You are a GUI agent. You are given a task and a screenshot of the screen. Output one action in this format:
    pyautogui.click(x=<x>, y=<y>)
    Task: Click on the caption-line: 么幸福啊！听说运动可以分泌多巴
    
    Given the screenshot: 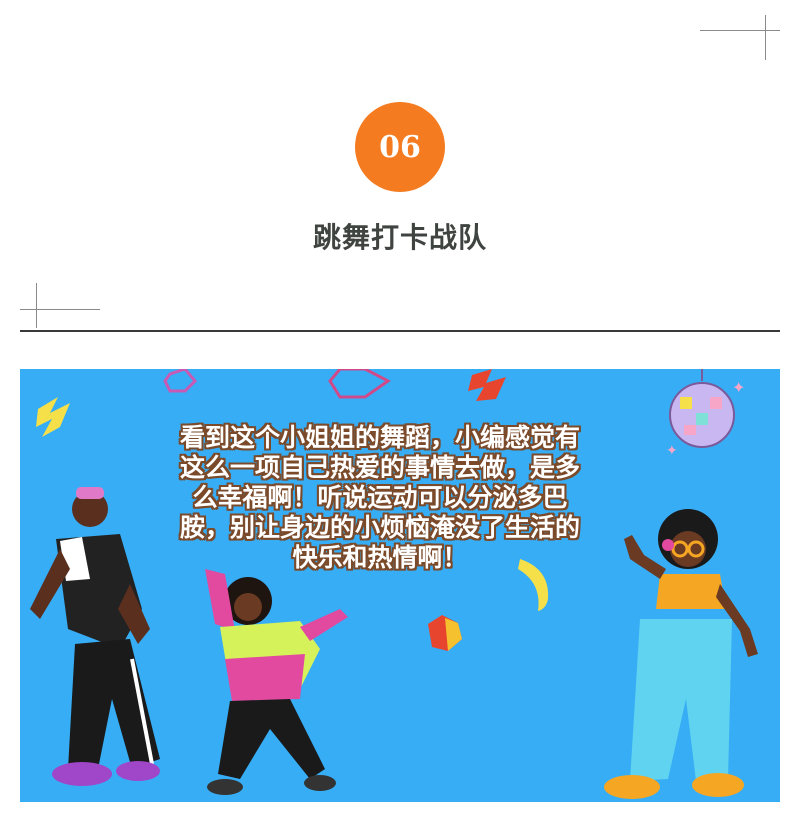 What is the action you would take?
    pyautogui.click(x=380, y=497)
    